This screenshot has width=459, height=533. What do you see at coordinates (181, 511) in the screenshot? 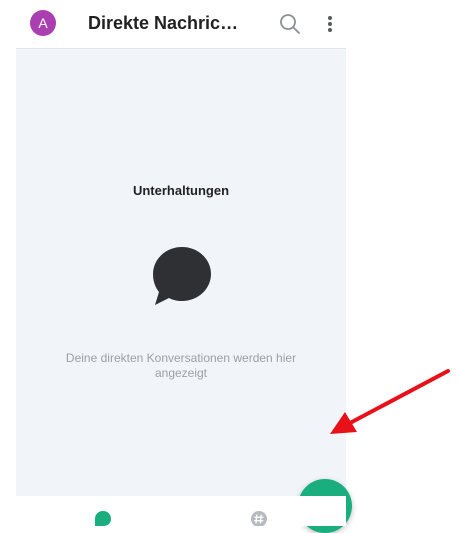
I see `bottom-navigation` at bounding box center [181, 511].